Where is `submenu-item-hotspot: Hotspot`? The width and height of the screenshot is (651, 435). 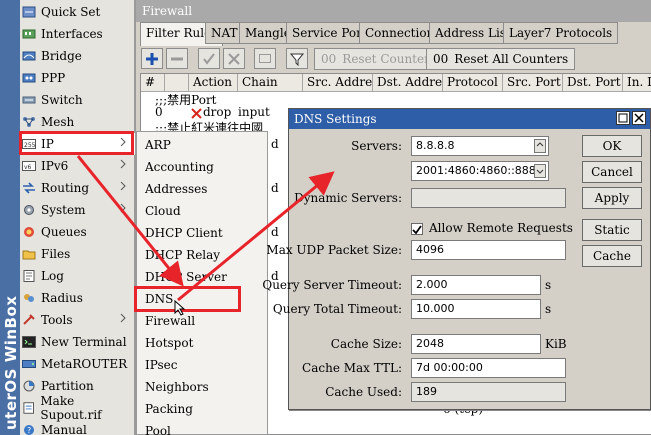 submenu-item-hotspot: Hotspot is located at coordinates (169, 343).